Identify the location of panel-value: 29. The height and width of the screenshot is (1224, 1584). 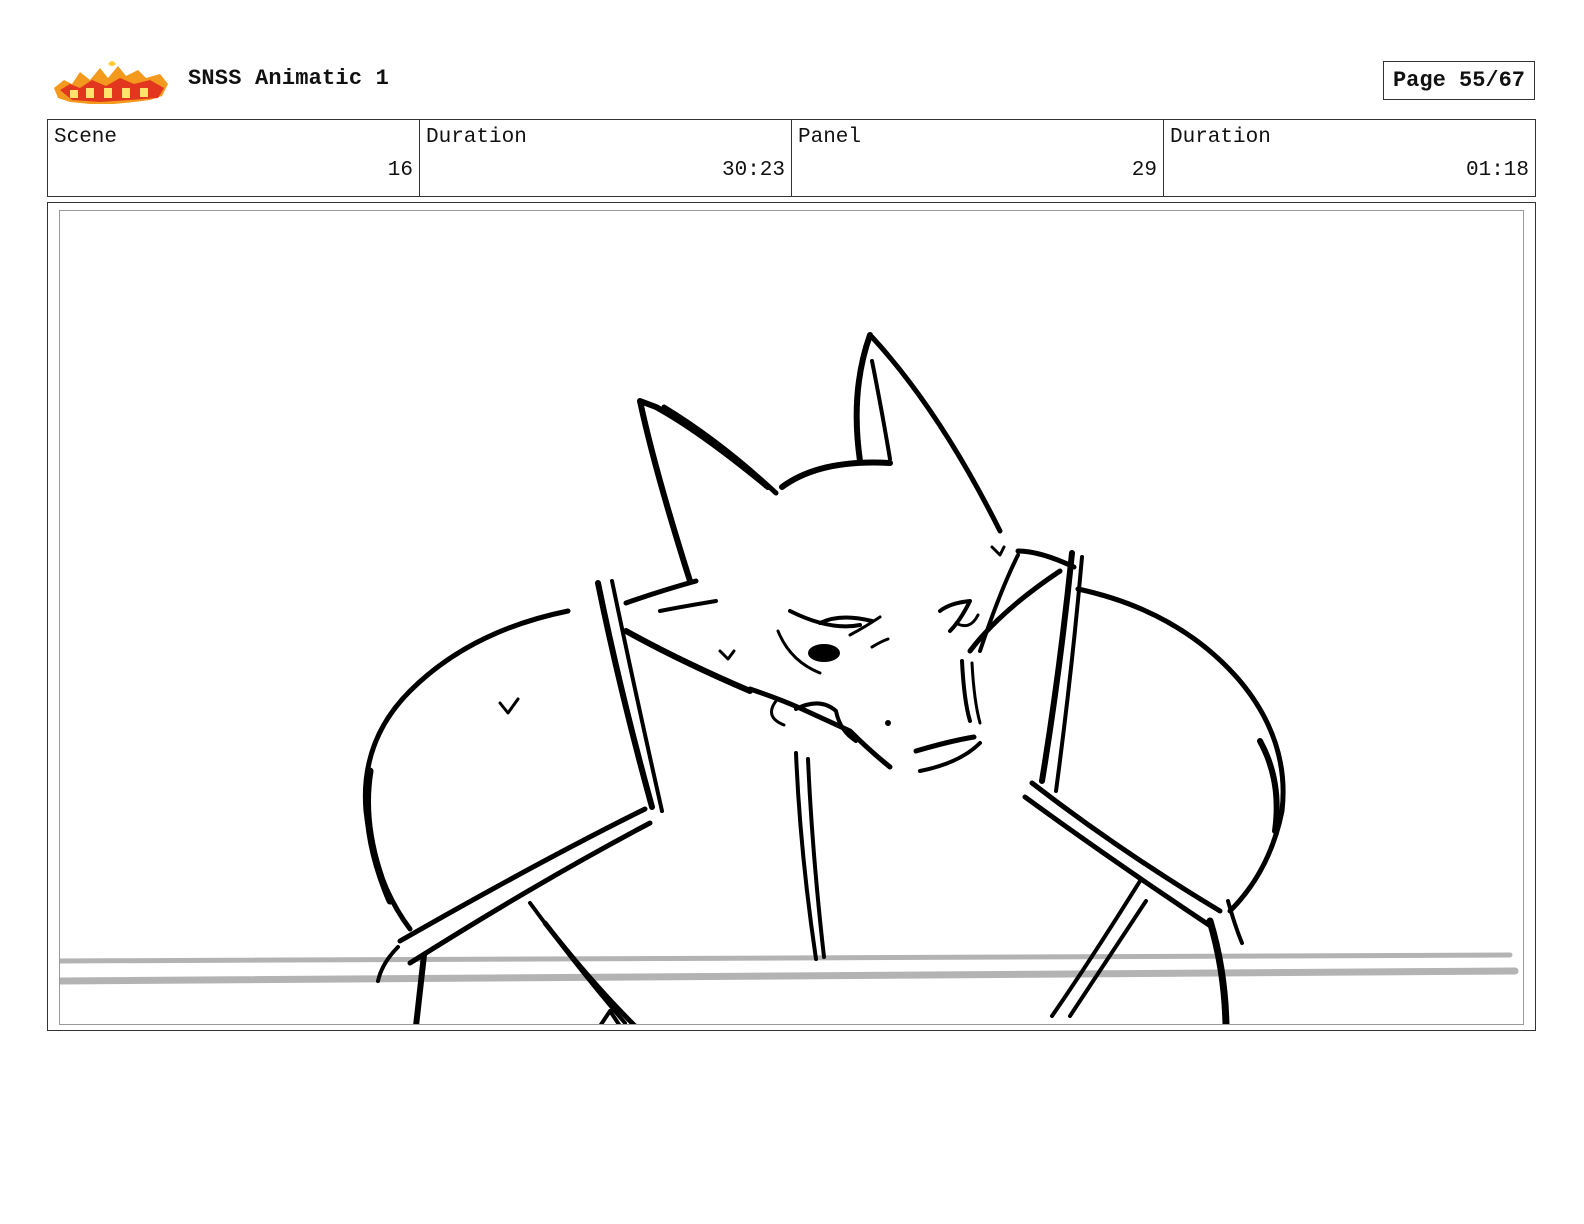
(1144, 170).